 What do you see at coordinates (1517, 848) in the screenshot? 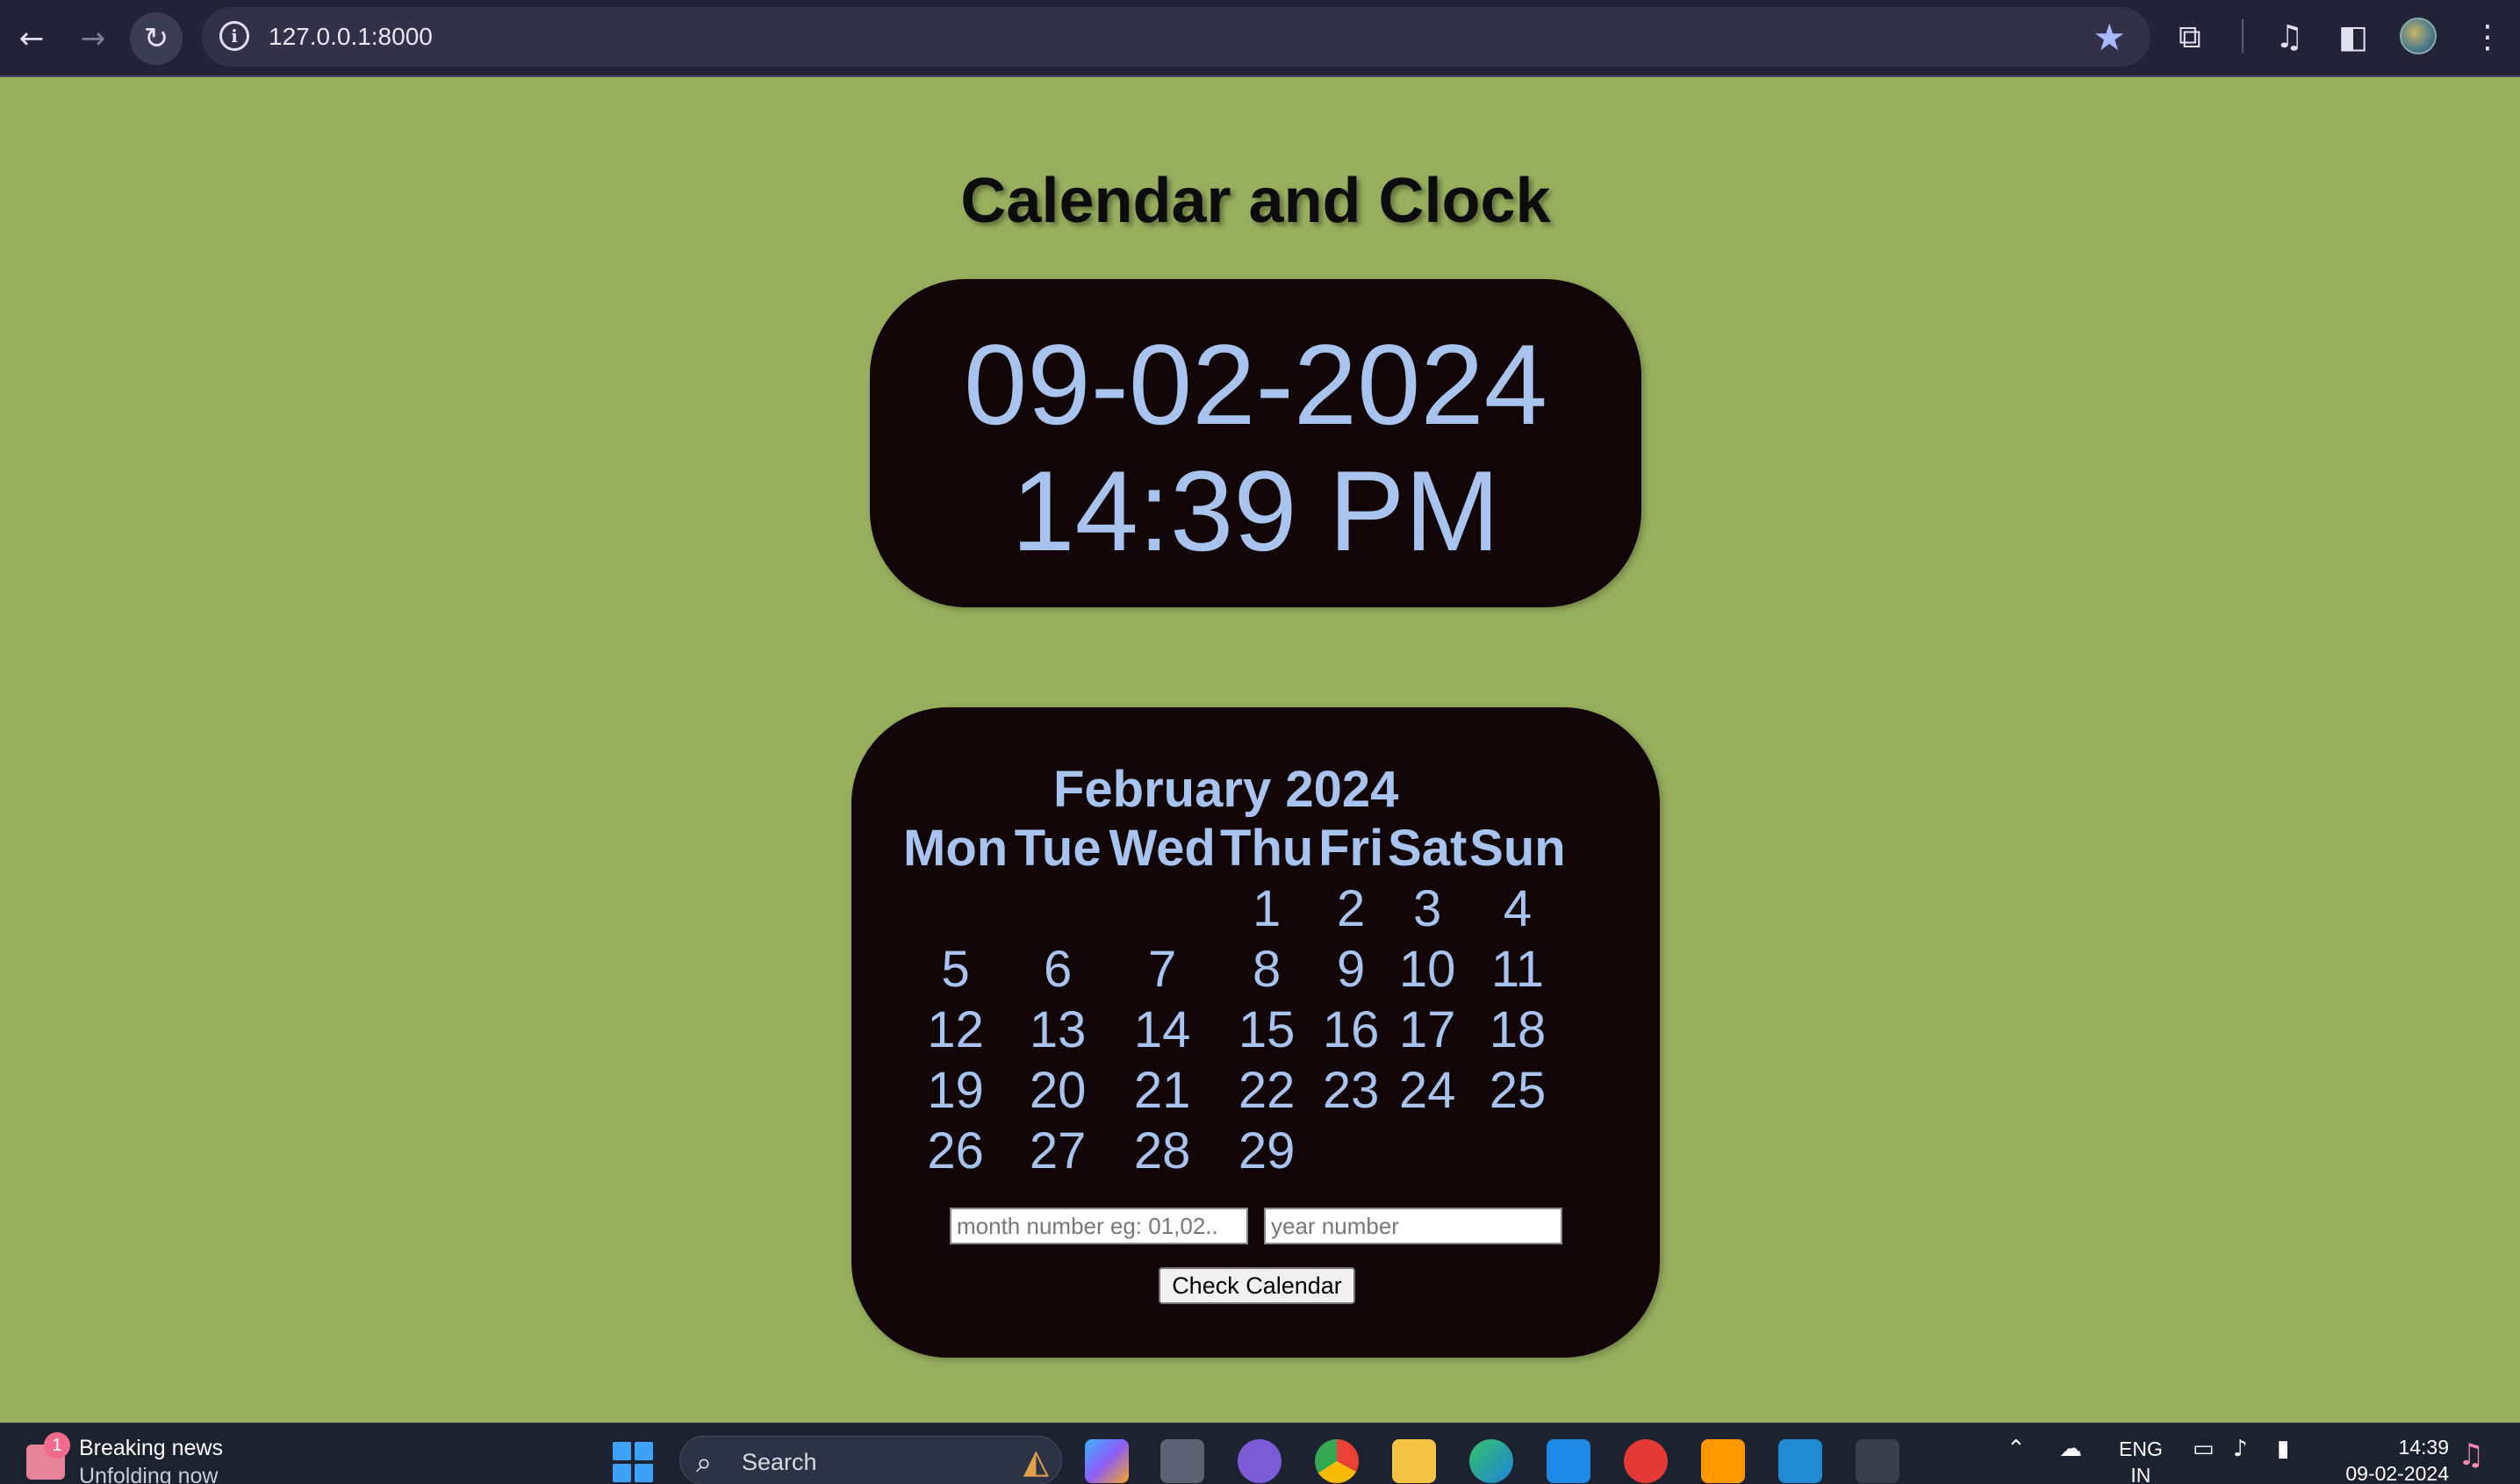
I see `weekday-header: Sun` at bounding box center [1517, 848].